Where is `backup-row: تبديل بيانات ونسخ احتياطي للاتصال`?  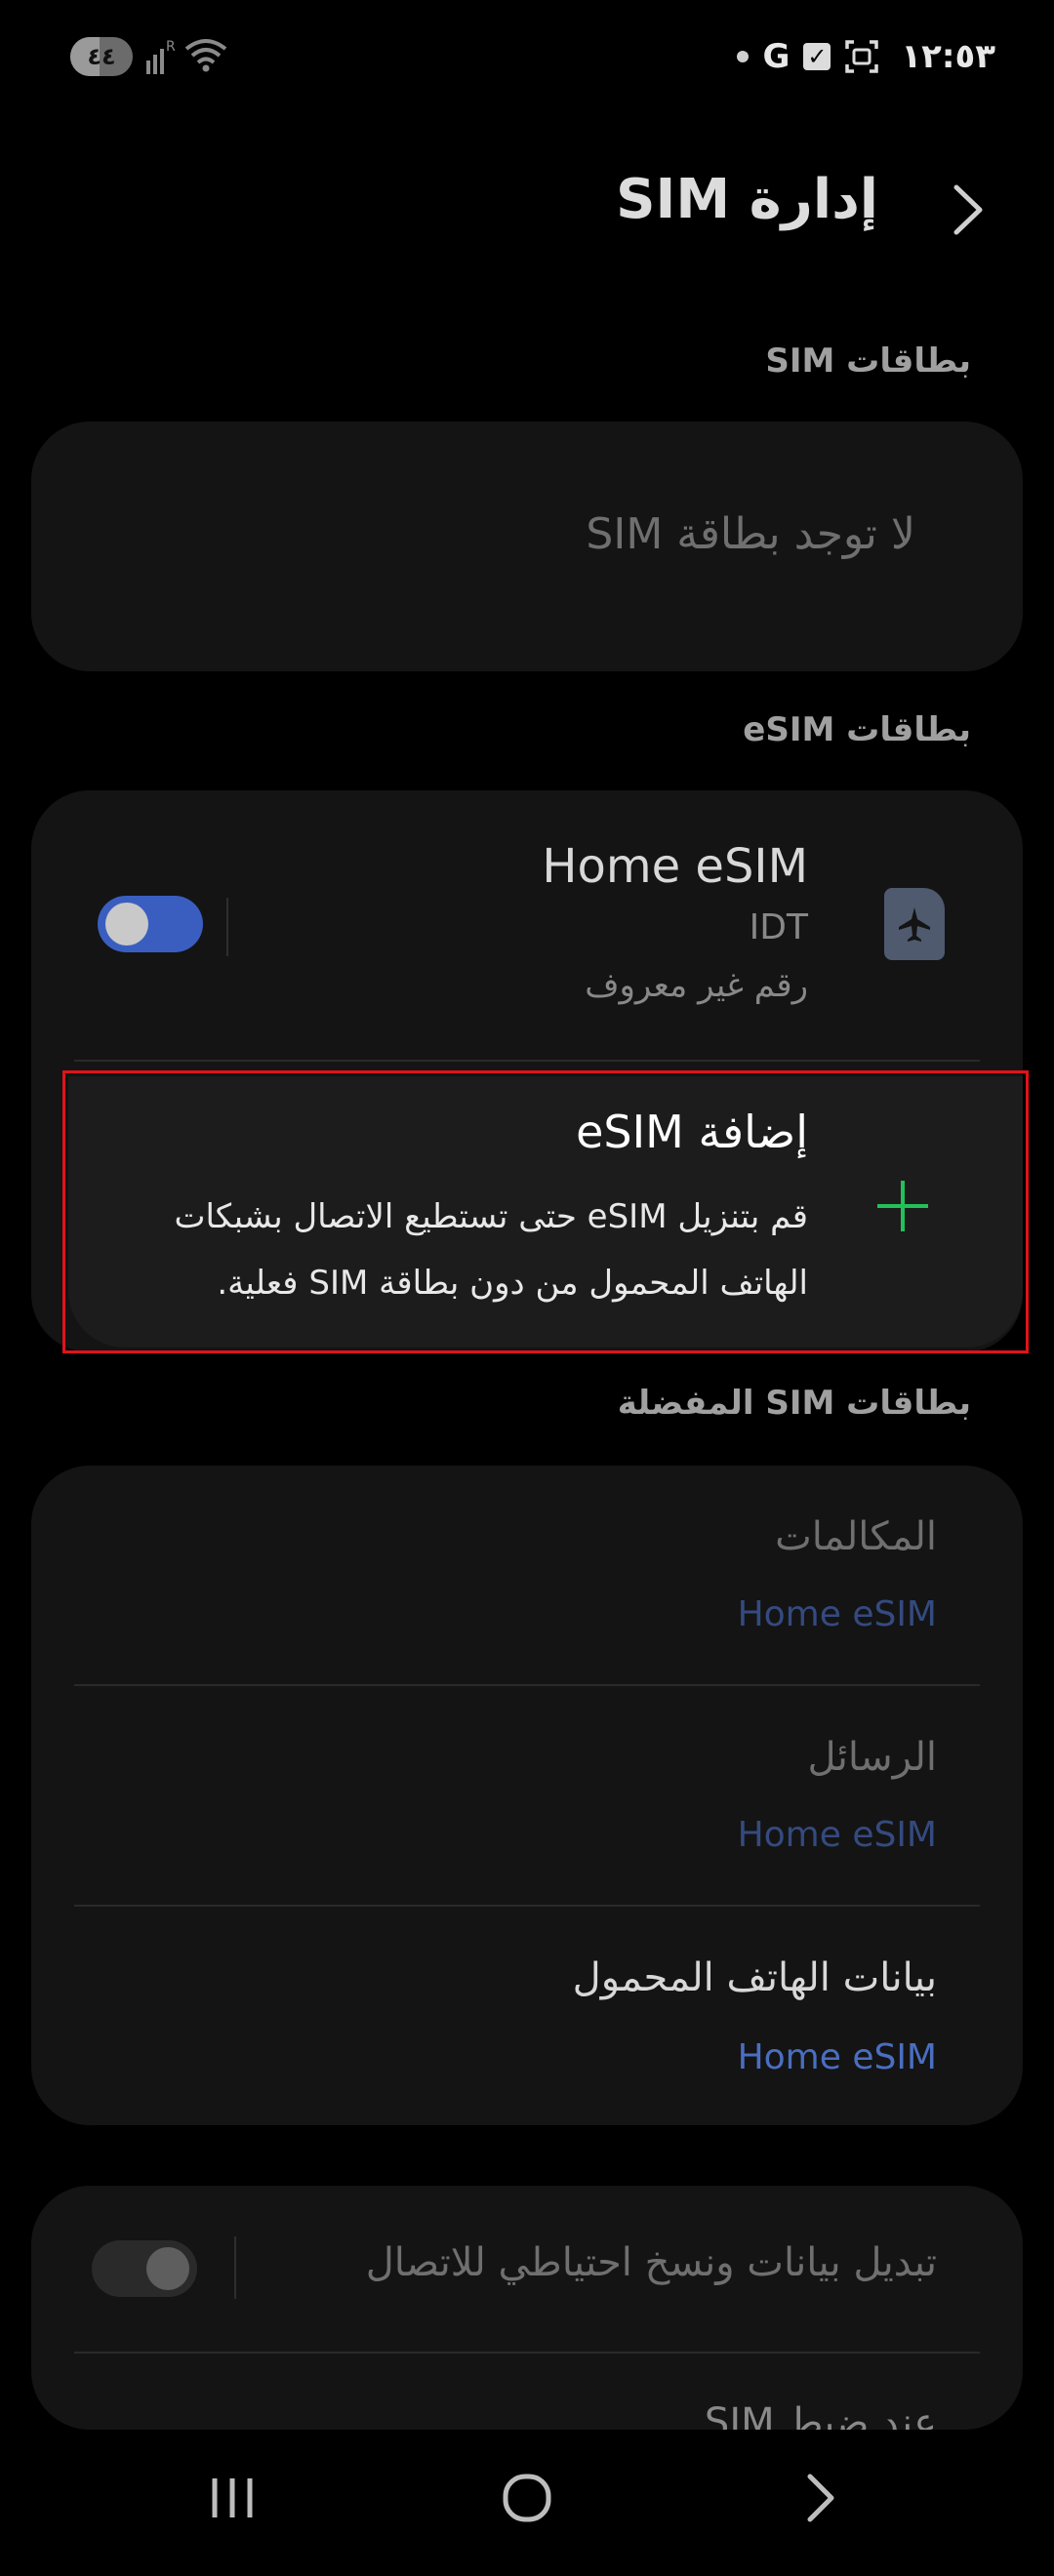
backup-row: تبديل بيانات ونسخ احتياطي للاتصال is located at coordinates (527, 2269).